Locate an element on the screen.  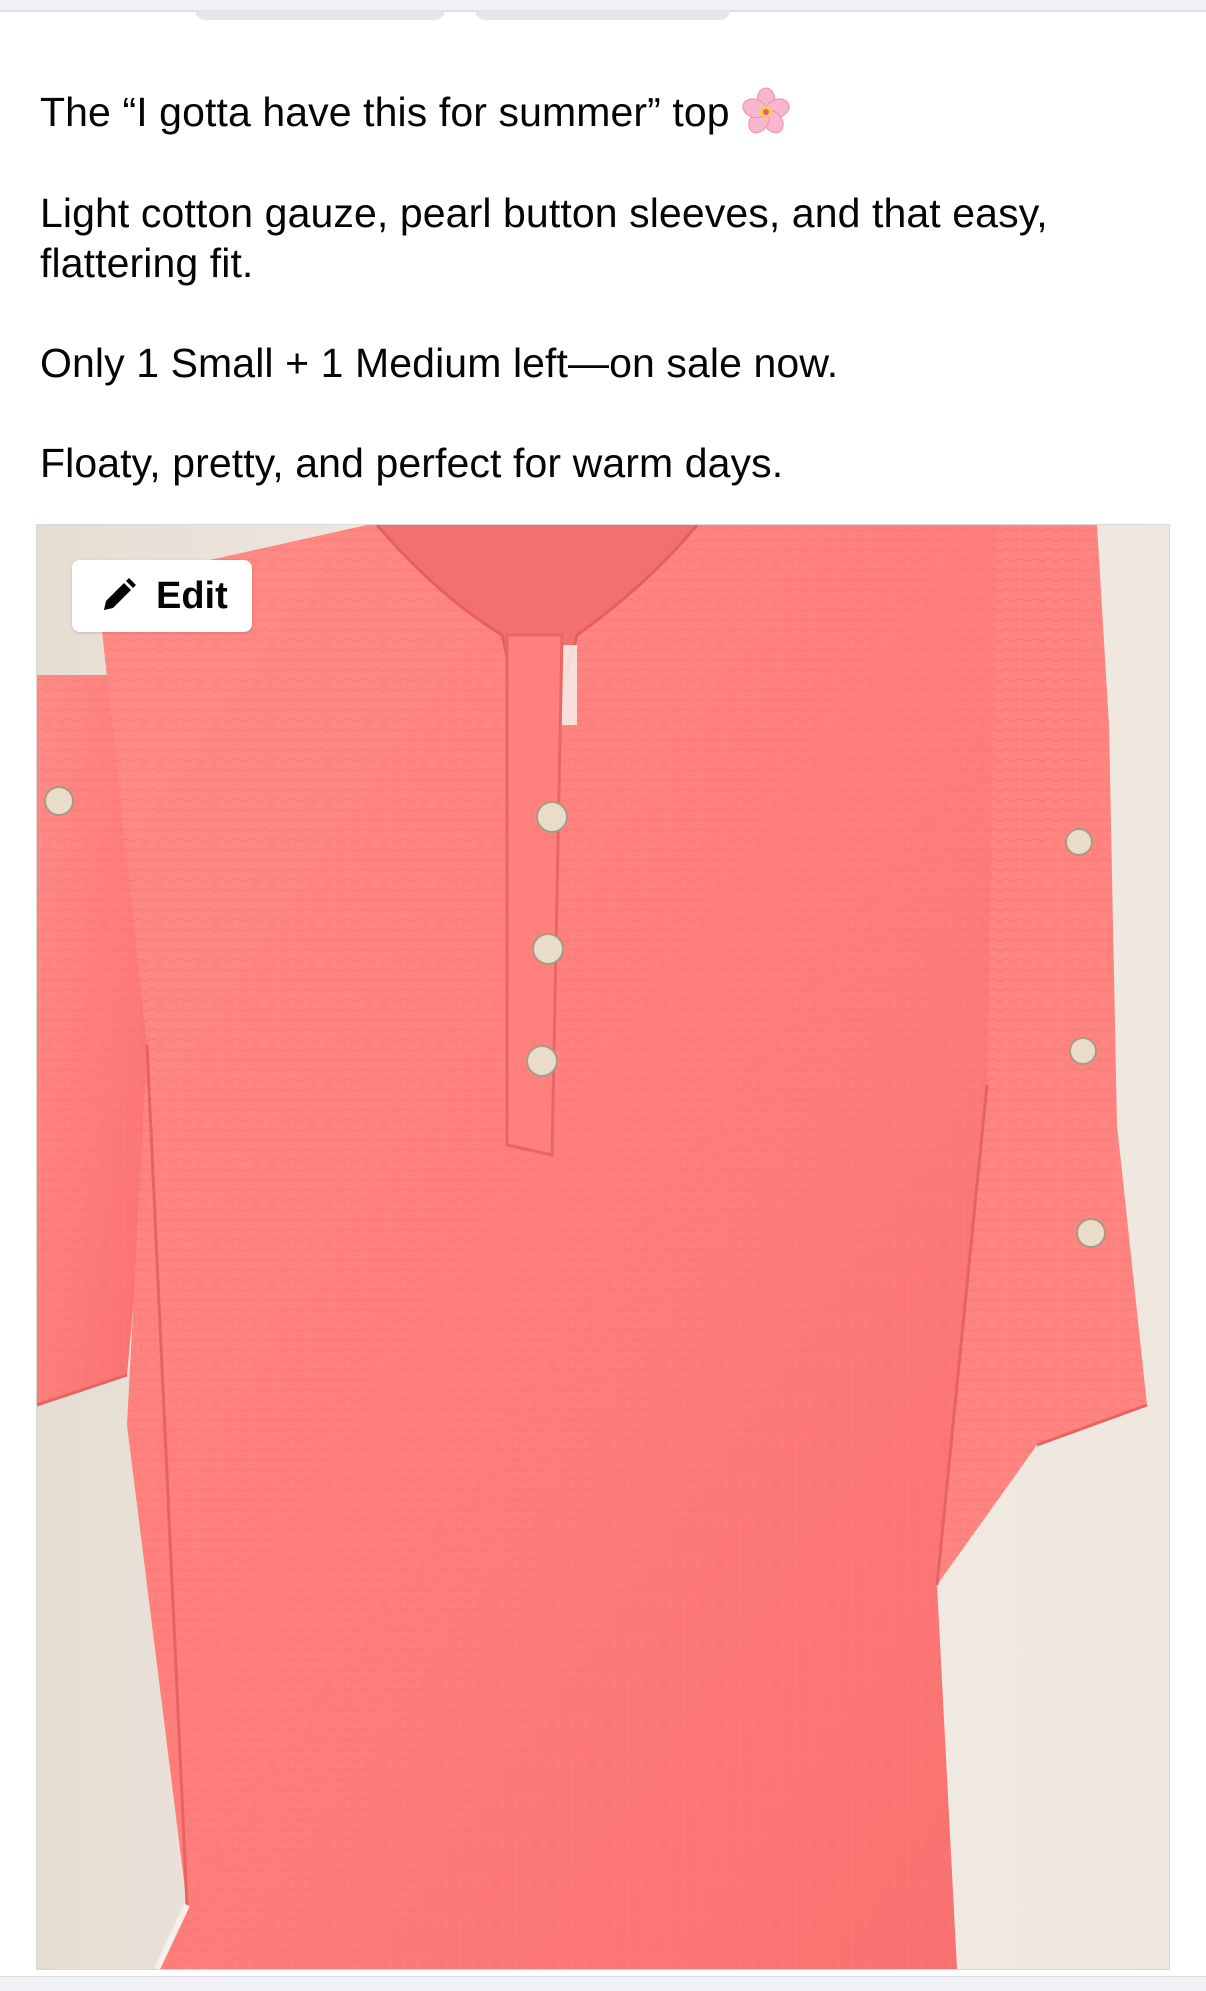
top-tab-left is located at coordinates (320, 15).